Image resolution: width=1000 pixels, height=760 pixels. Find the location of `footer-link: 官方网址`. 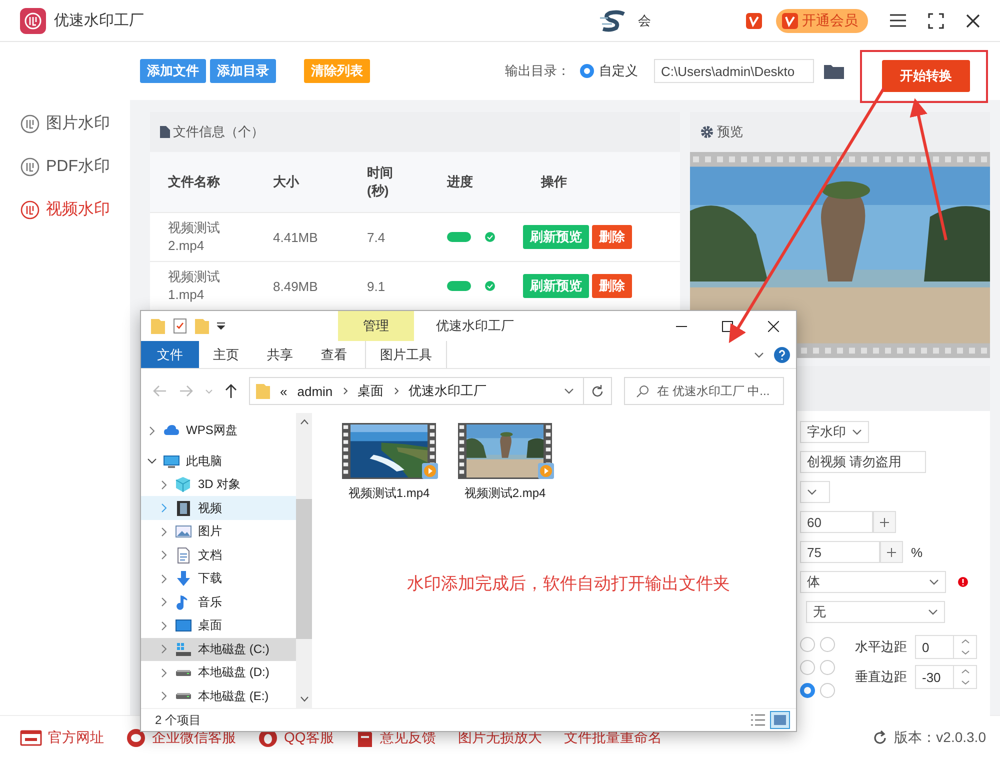

footer-link: 官方网址 is located at coordinates (62, 738).